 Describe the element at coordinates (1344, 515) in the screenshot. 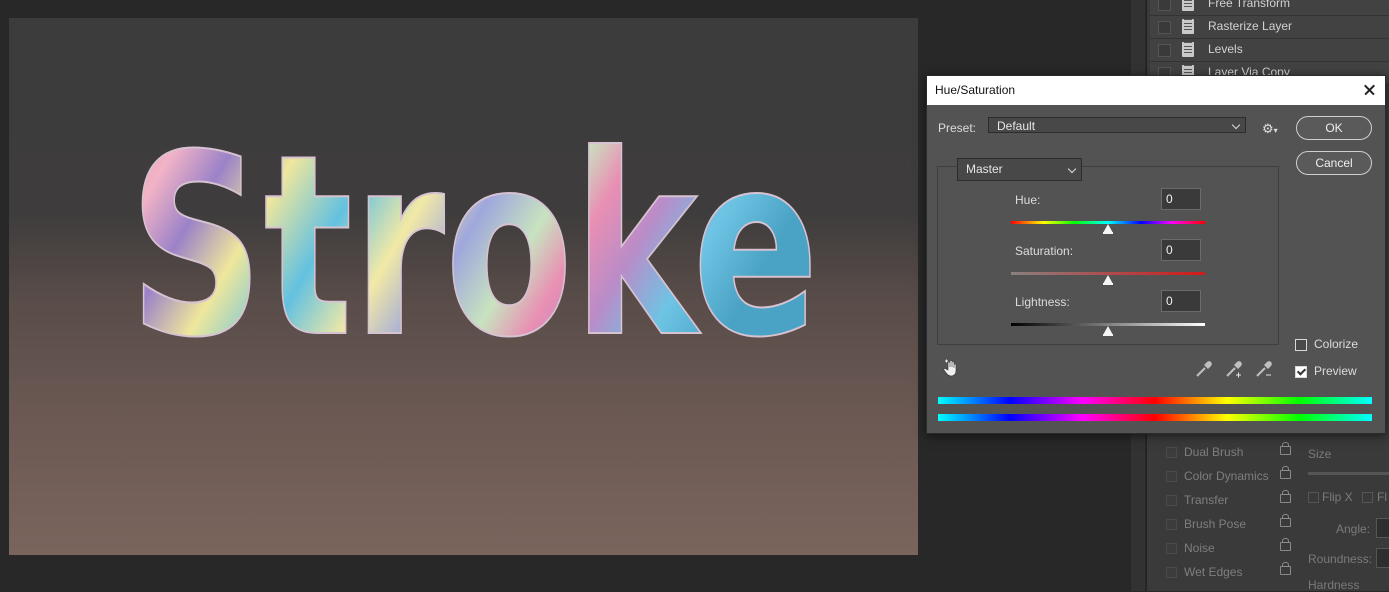

I see `brush-tip-options` at that location.